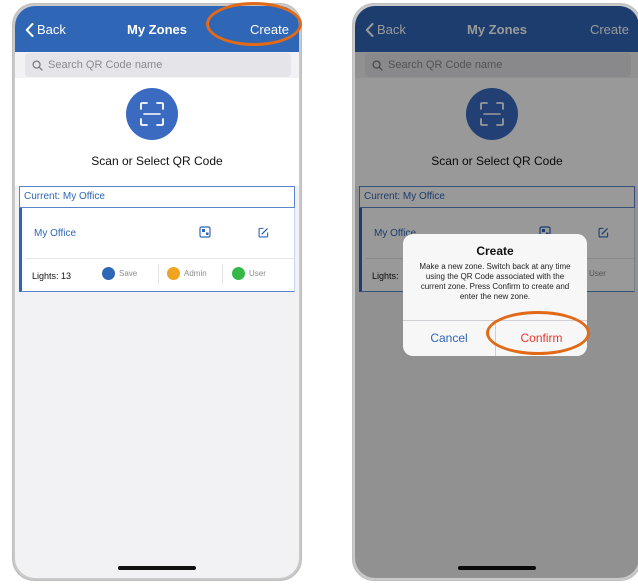  I want to click on lights-count: Lights:, so click(385, 276).